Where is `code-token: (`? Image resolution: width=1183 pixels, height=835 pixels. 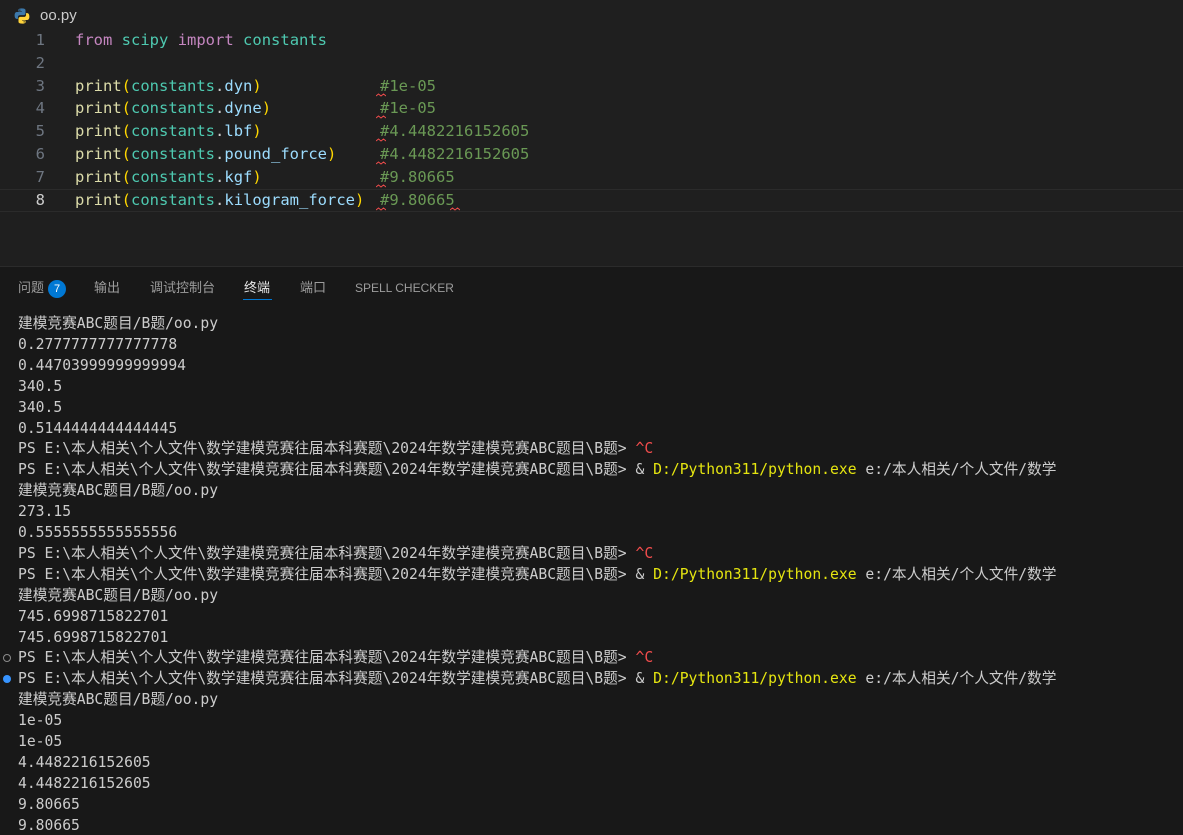
code-token: ( is located at coordinates (126, 108).